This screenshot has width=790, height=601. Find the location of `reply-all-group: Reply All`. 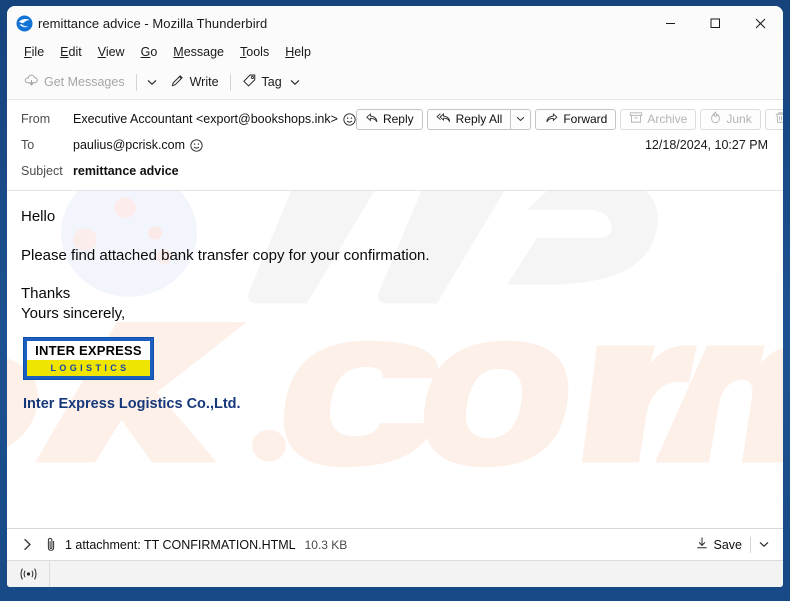

reply-all-group: Reply All is located at coordinates (479, 119).